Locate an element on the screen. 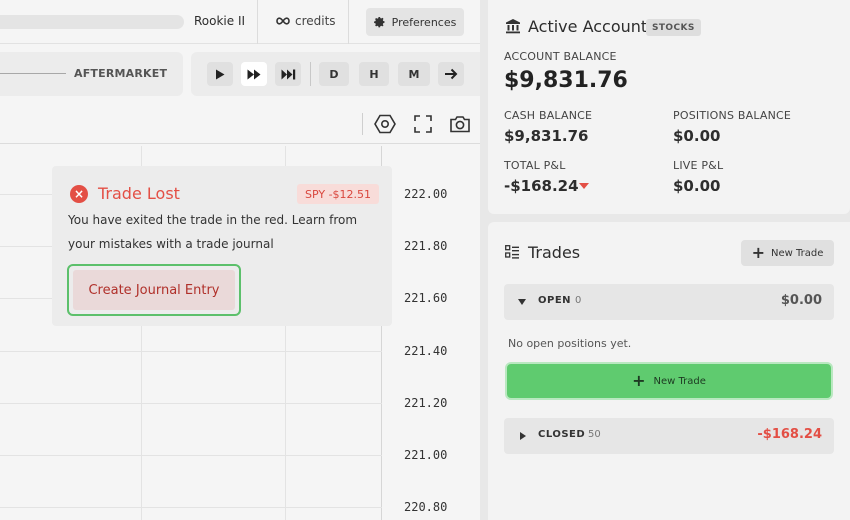 The width and height of the screenshot is (850, 520). total-pnl-value: -$168.24 is located at coordinates (541, 186).